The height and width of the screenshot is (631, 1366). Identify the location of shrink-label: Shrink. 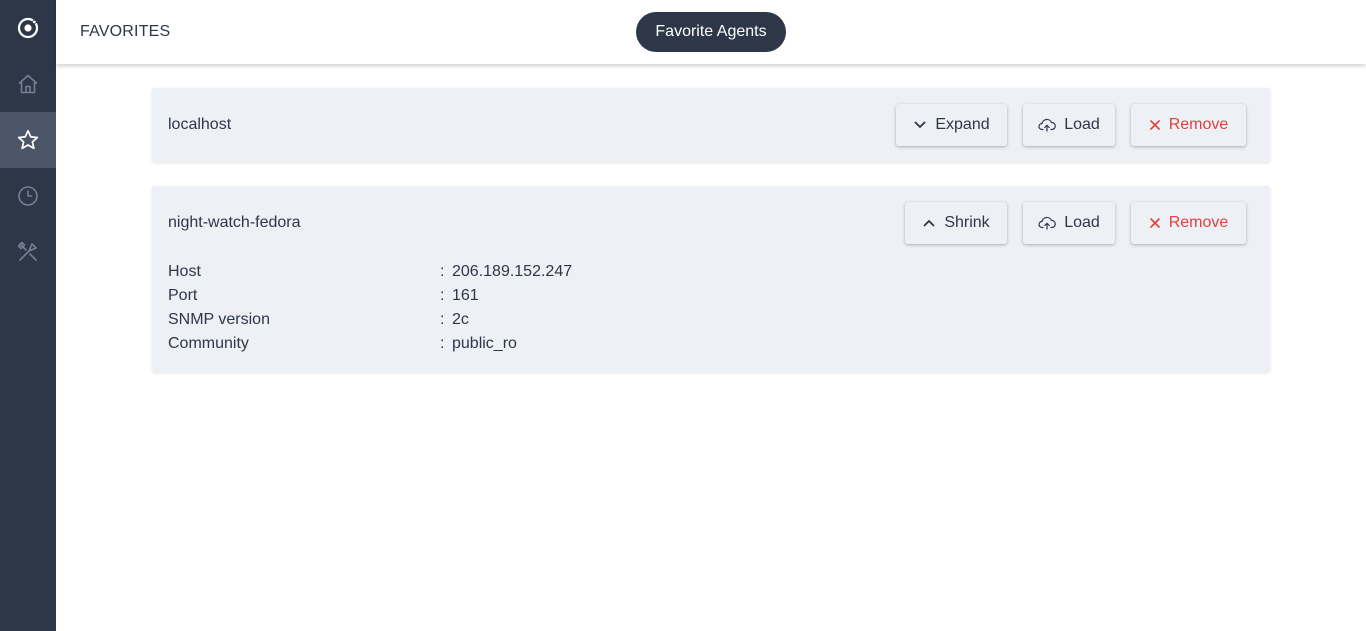
(967, 222).